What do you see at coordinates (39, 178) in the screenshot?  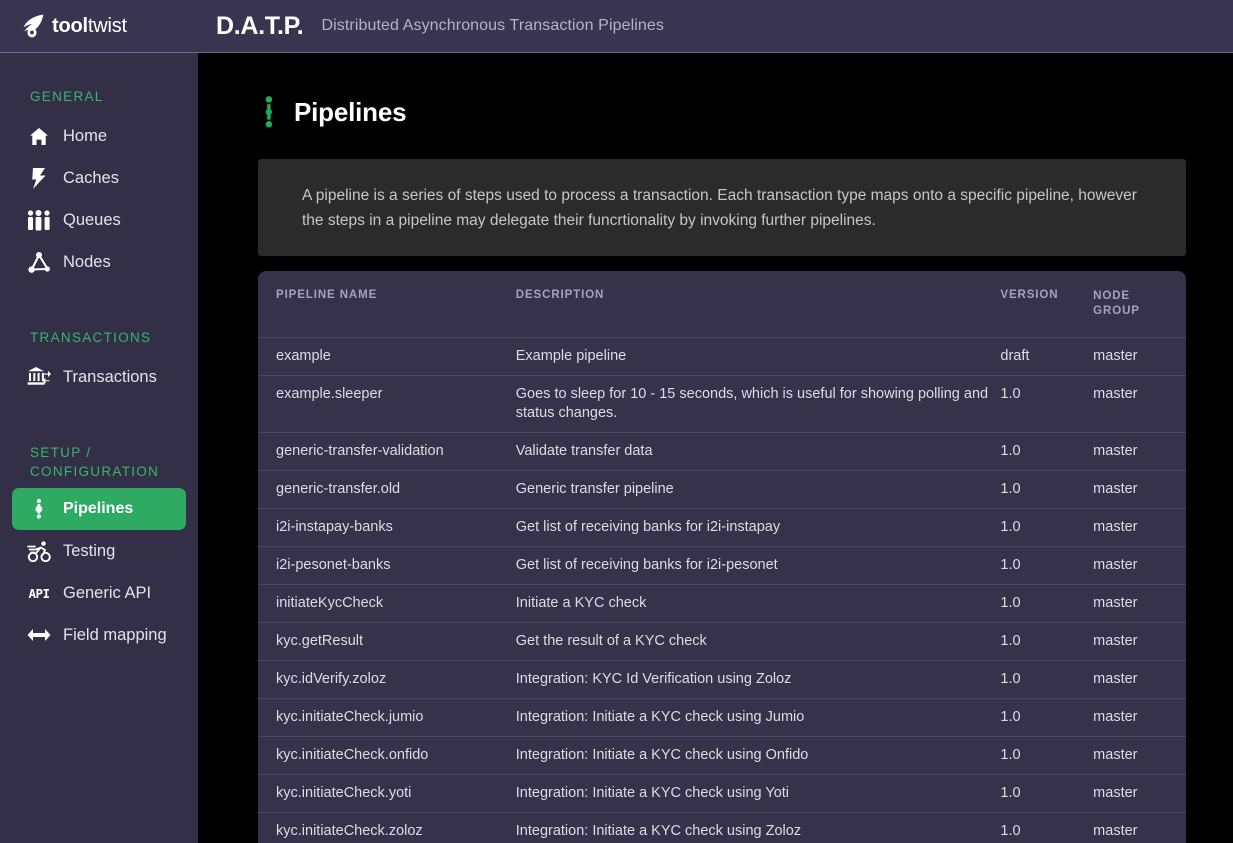 I see `lightning-bolt-icon` at bounding box center [39, 178].